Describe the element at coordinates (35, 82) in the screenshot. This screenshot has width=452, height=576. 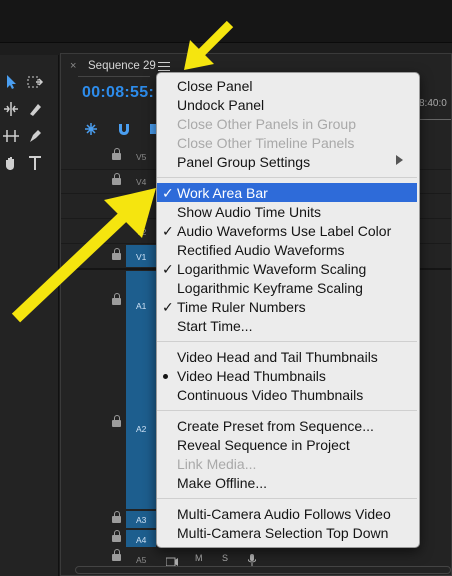
I see `track-select-tool-icon` at that location.